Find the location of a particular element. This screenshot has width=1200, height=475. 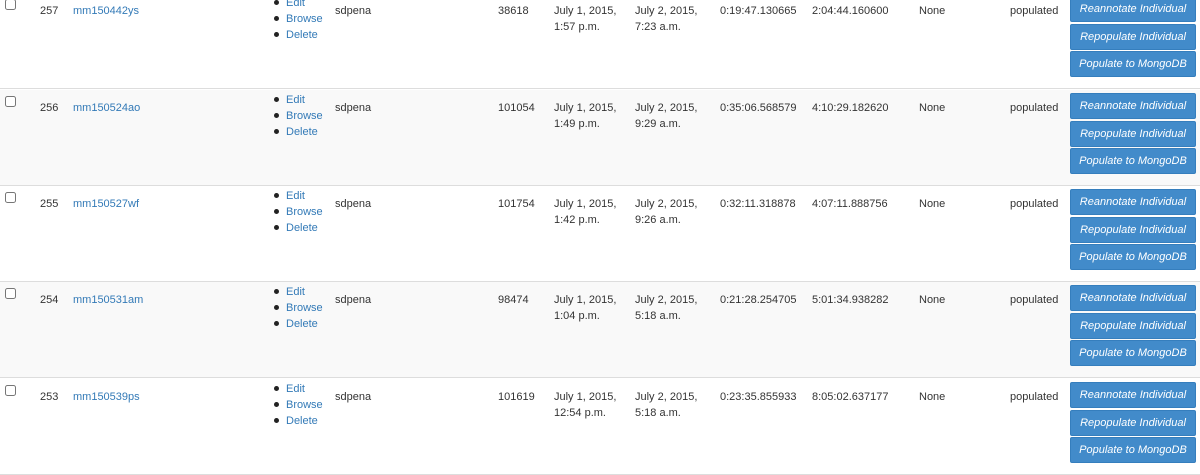

start-time-cell: July 1, 2015, 1:42 p.m. is located at coordinates (585, 212).